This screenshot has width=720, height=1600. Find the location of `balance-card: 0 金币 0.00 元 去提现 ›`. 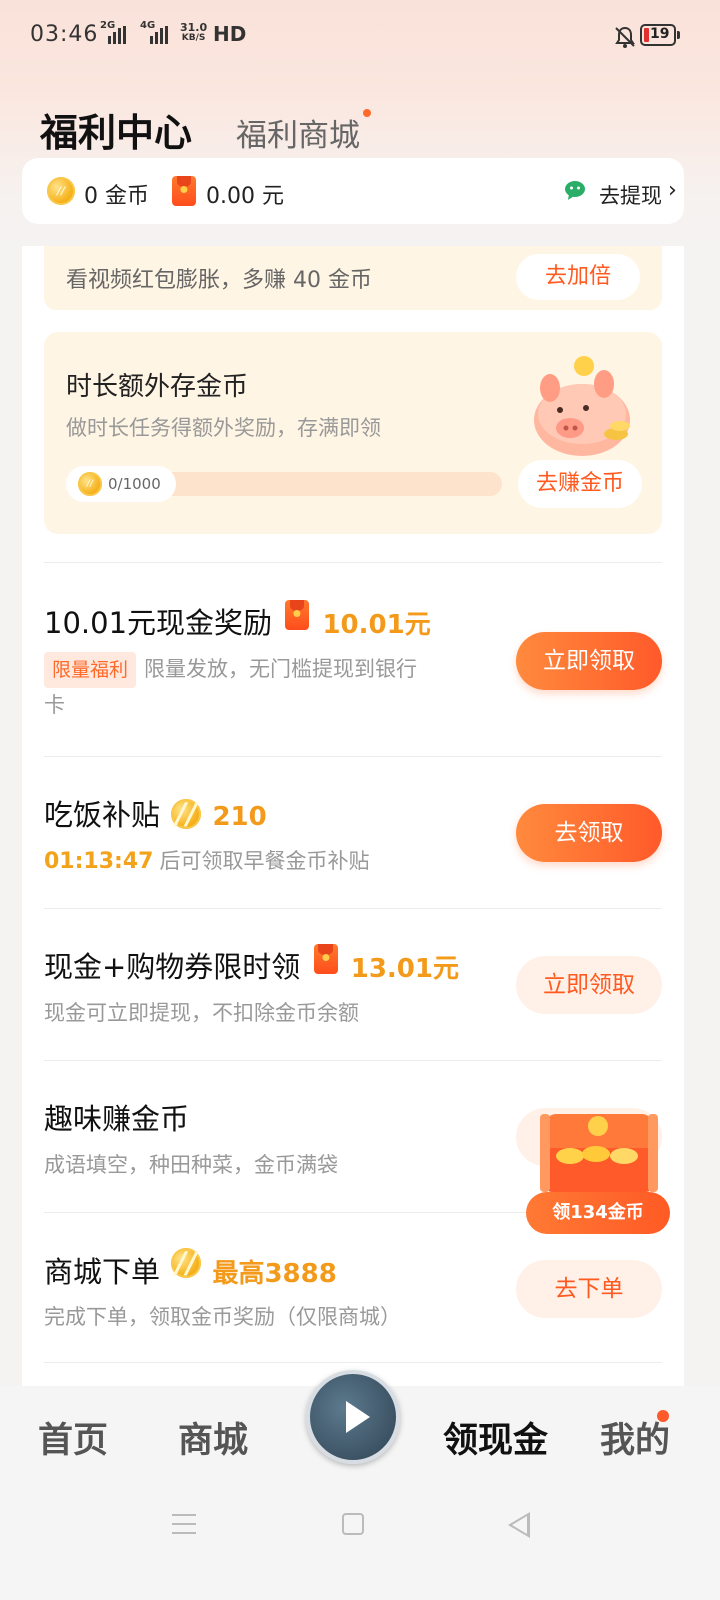

balance-card: 0 金币 0.00 元 去提现 › is located at coordinates (353, 191).